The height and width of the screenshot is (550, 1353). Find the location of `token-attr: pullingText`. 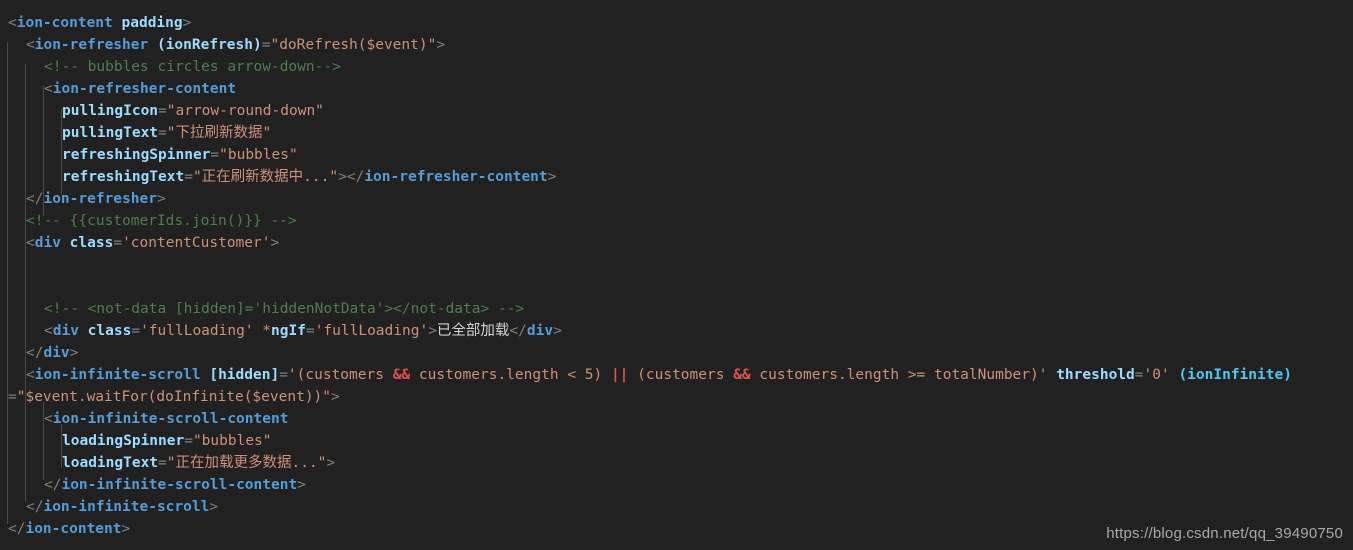

token-attr: pullingText is located at coordinates (110, 133).